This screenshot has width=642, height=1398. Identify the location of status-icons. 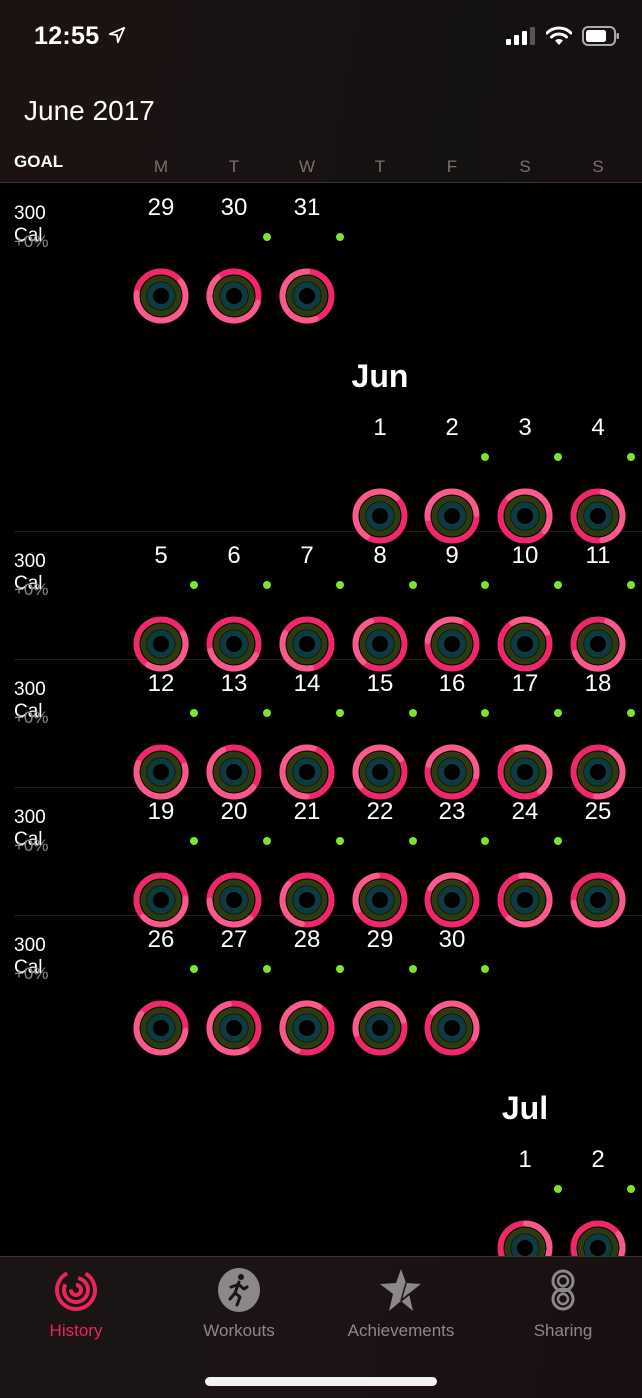
(563, 36).